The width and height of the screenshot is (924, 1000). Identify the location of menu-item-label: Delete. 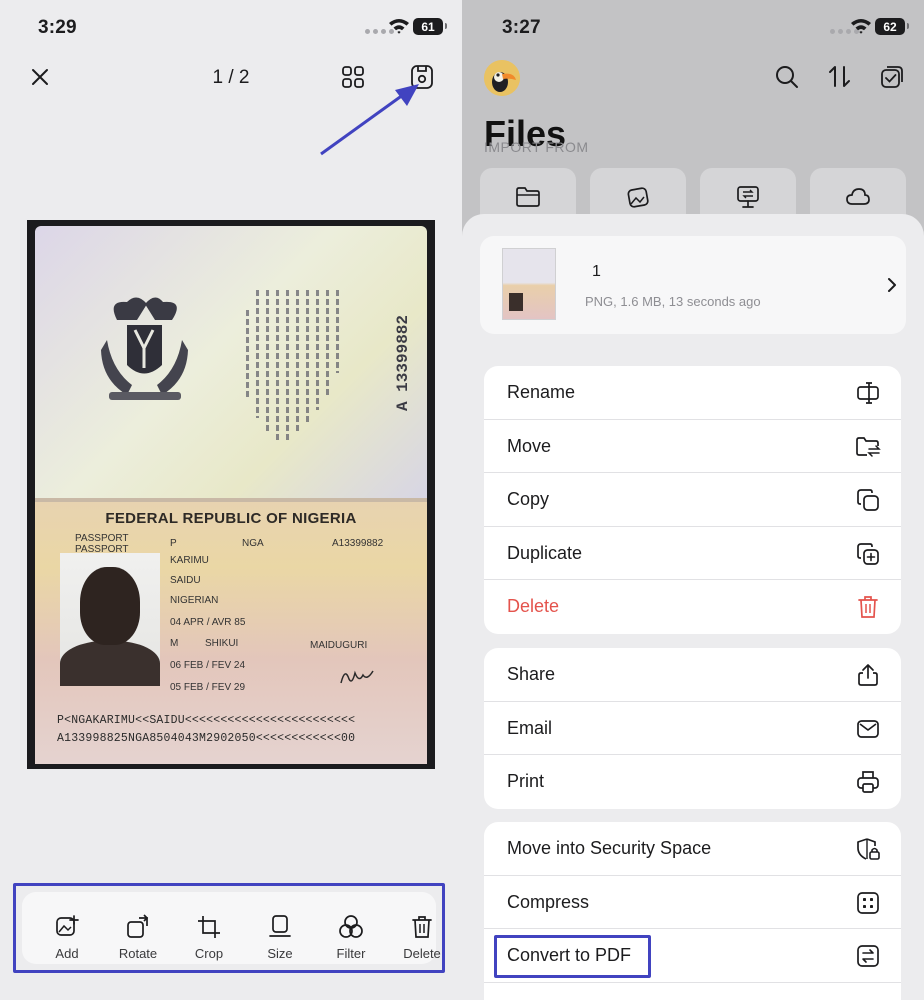
(533, 606).